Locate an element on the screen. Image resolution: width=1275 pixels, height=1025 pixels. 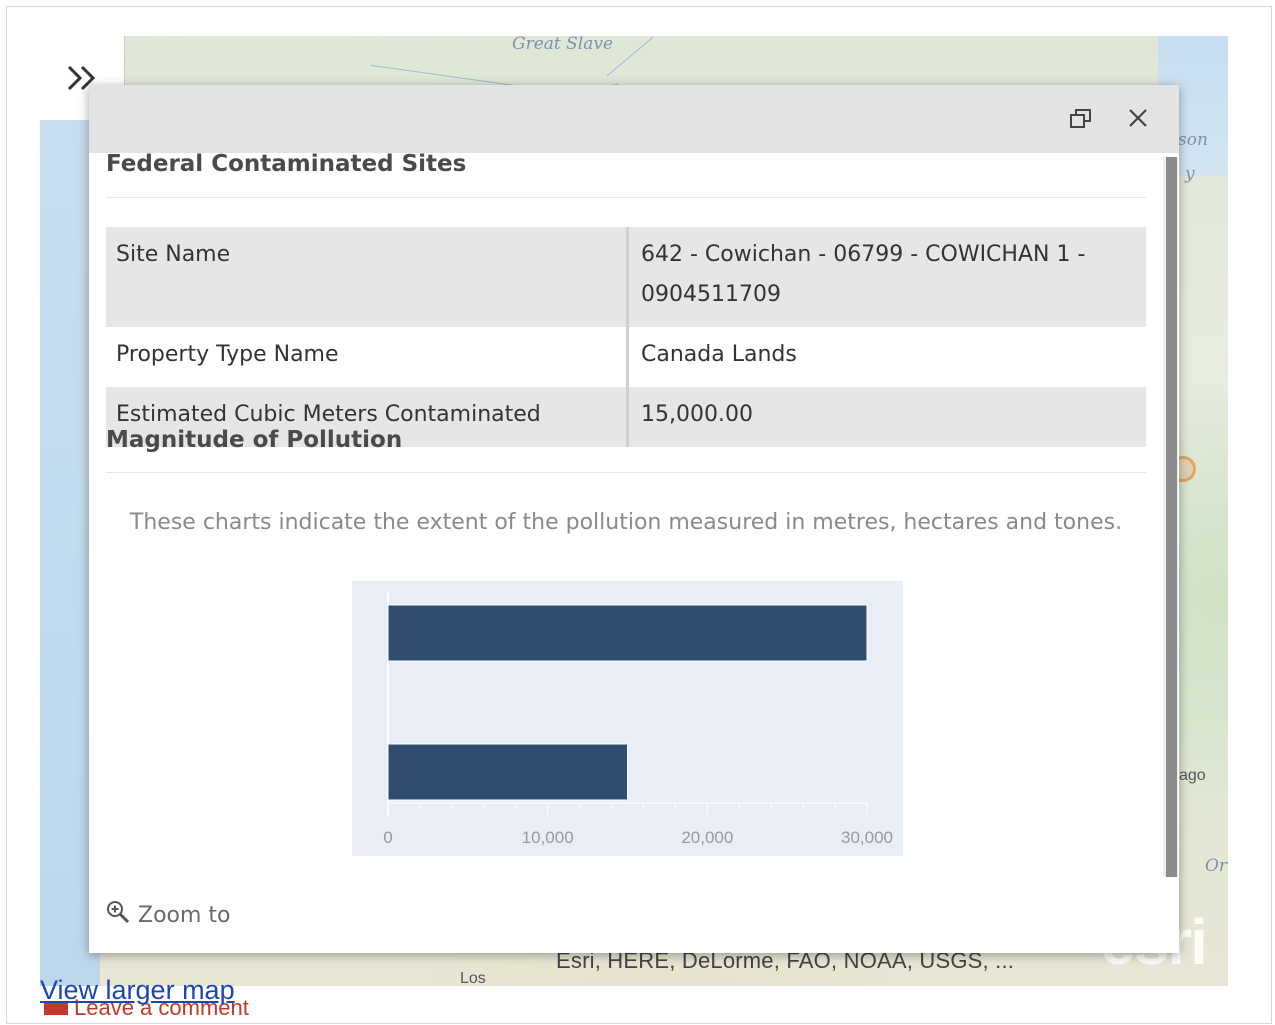
scrollbar is located at coordinates (1170, 517).